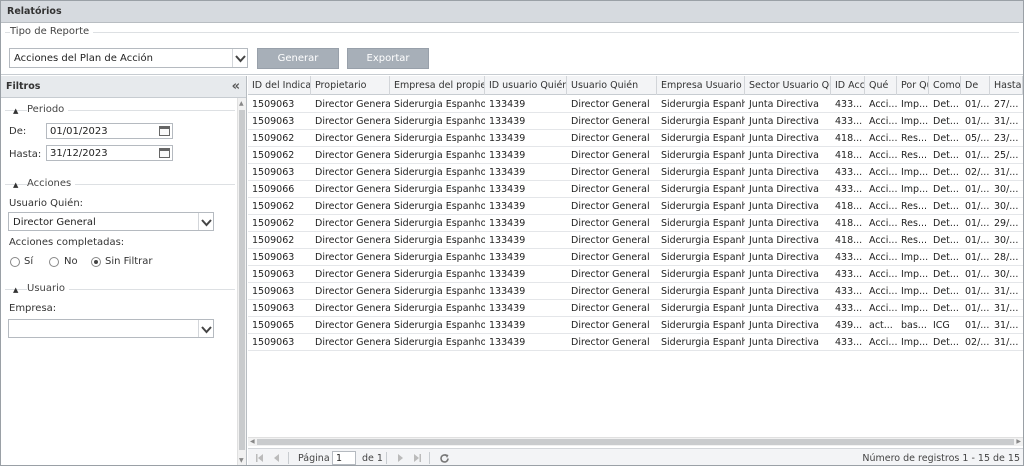 Image resolution: width=1024 pixels, height=466 pixels. Describe the element at coordinates (109, 131) in the screenshot. I see `from-date-input: 01/01/2023` at that location.